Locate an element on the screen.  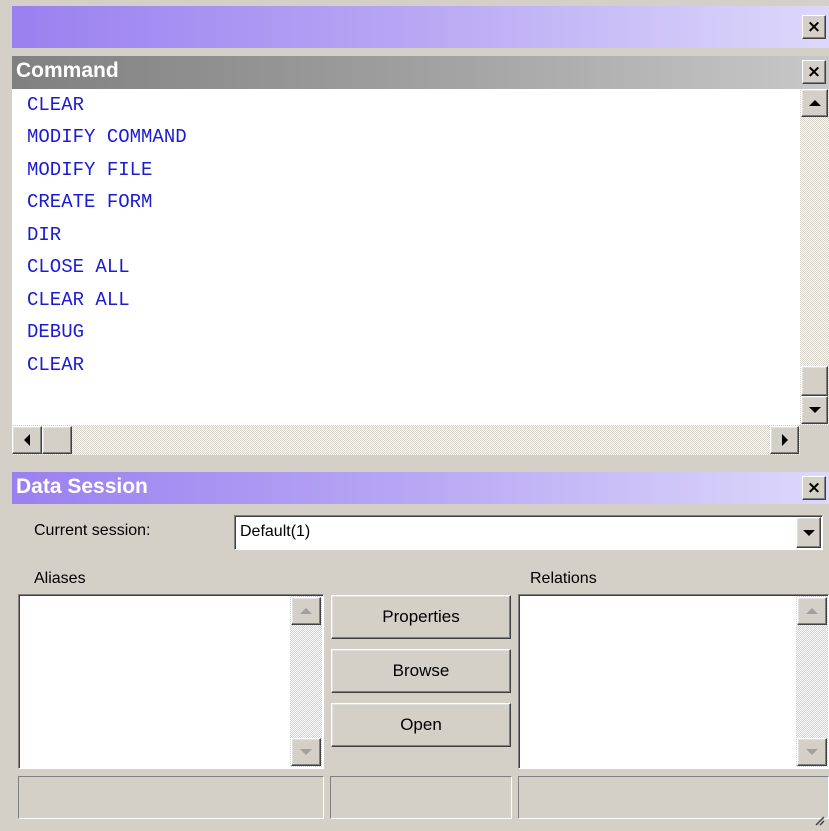
relations-scroll-down-button is located at coordinates (812, 752).